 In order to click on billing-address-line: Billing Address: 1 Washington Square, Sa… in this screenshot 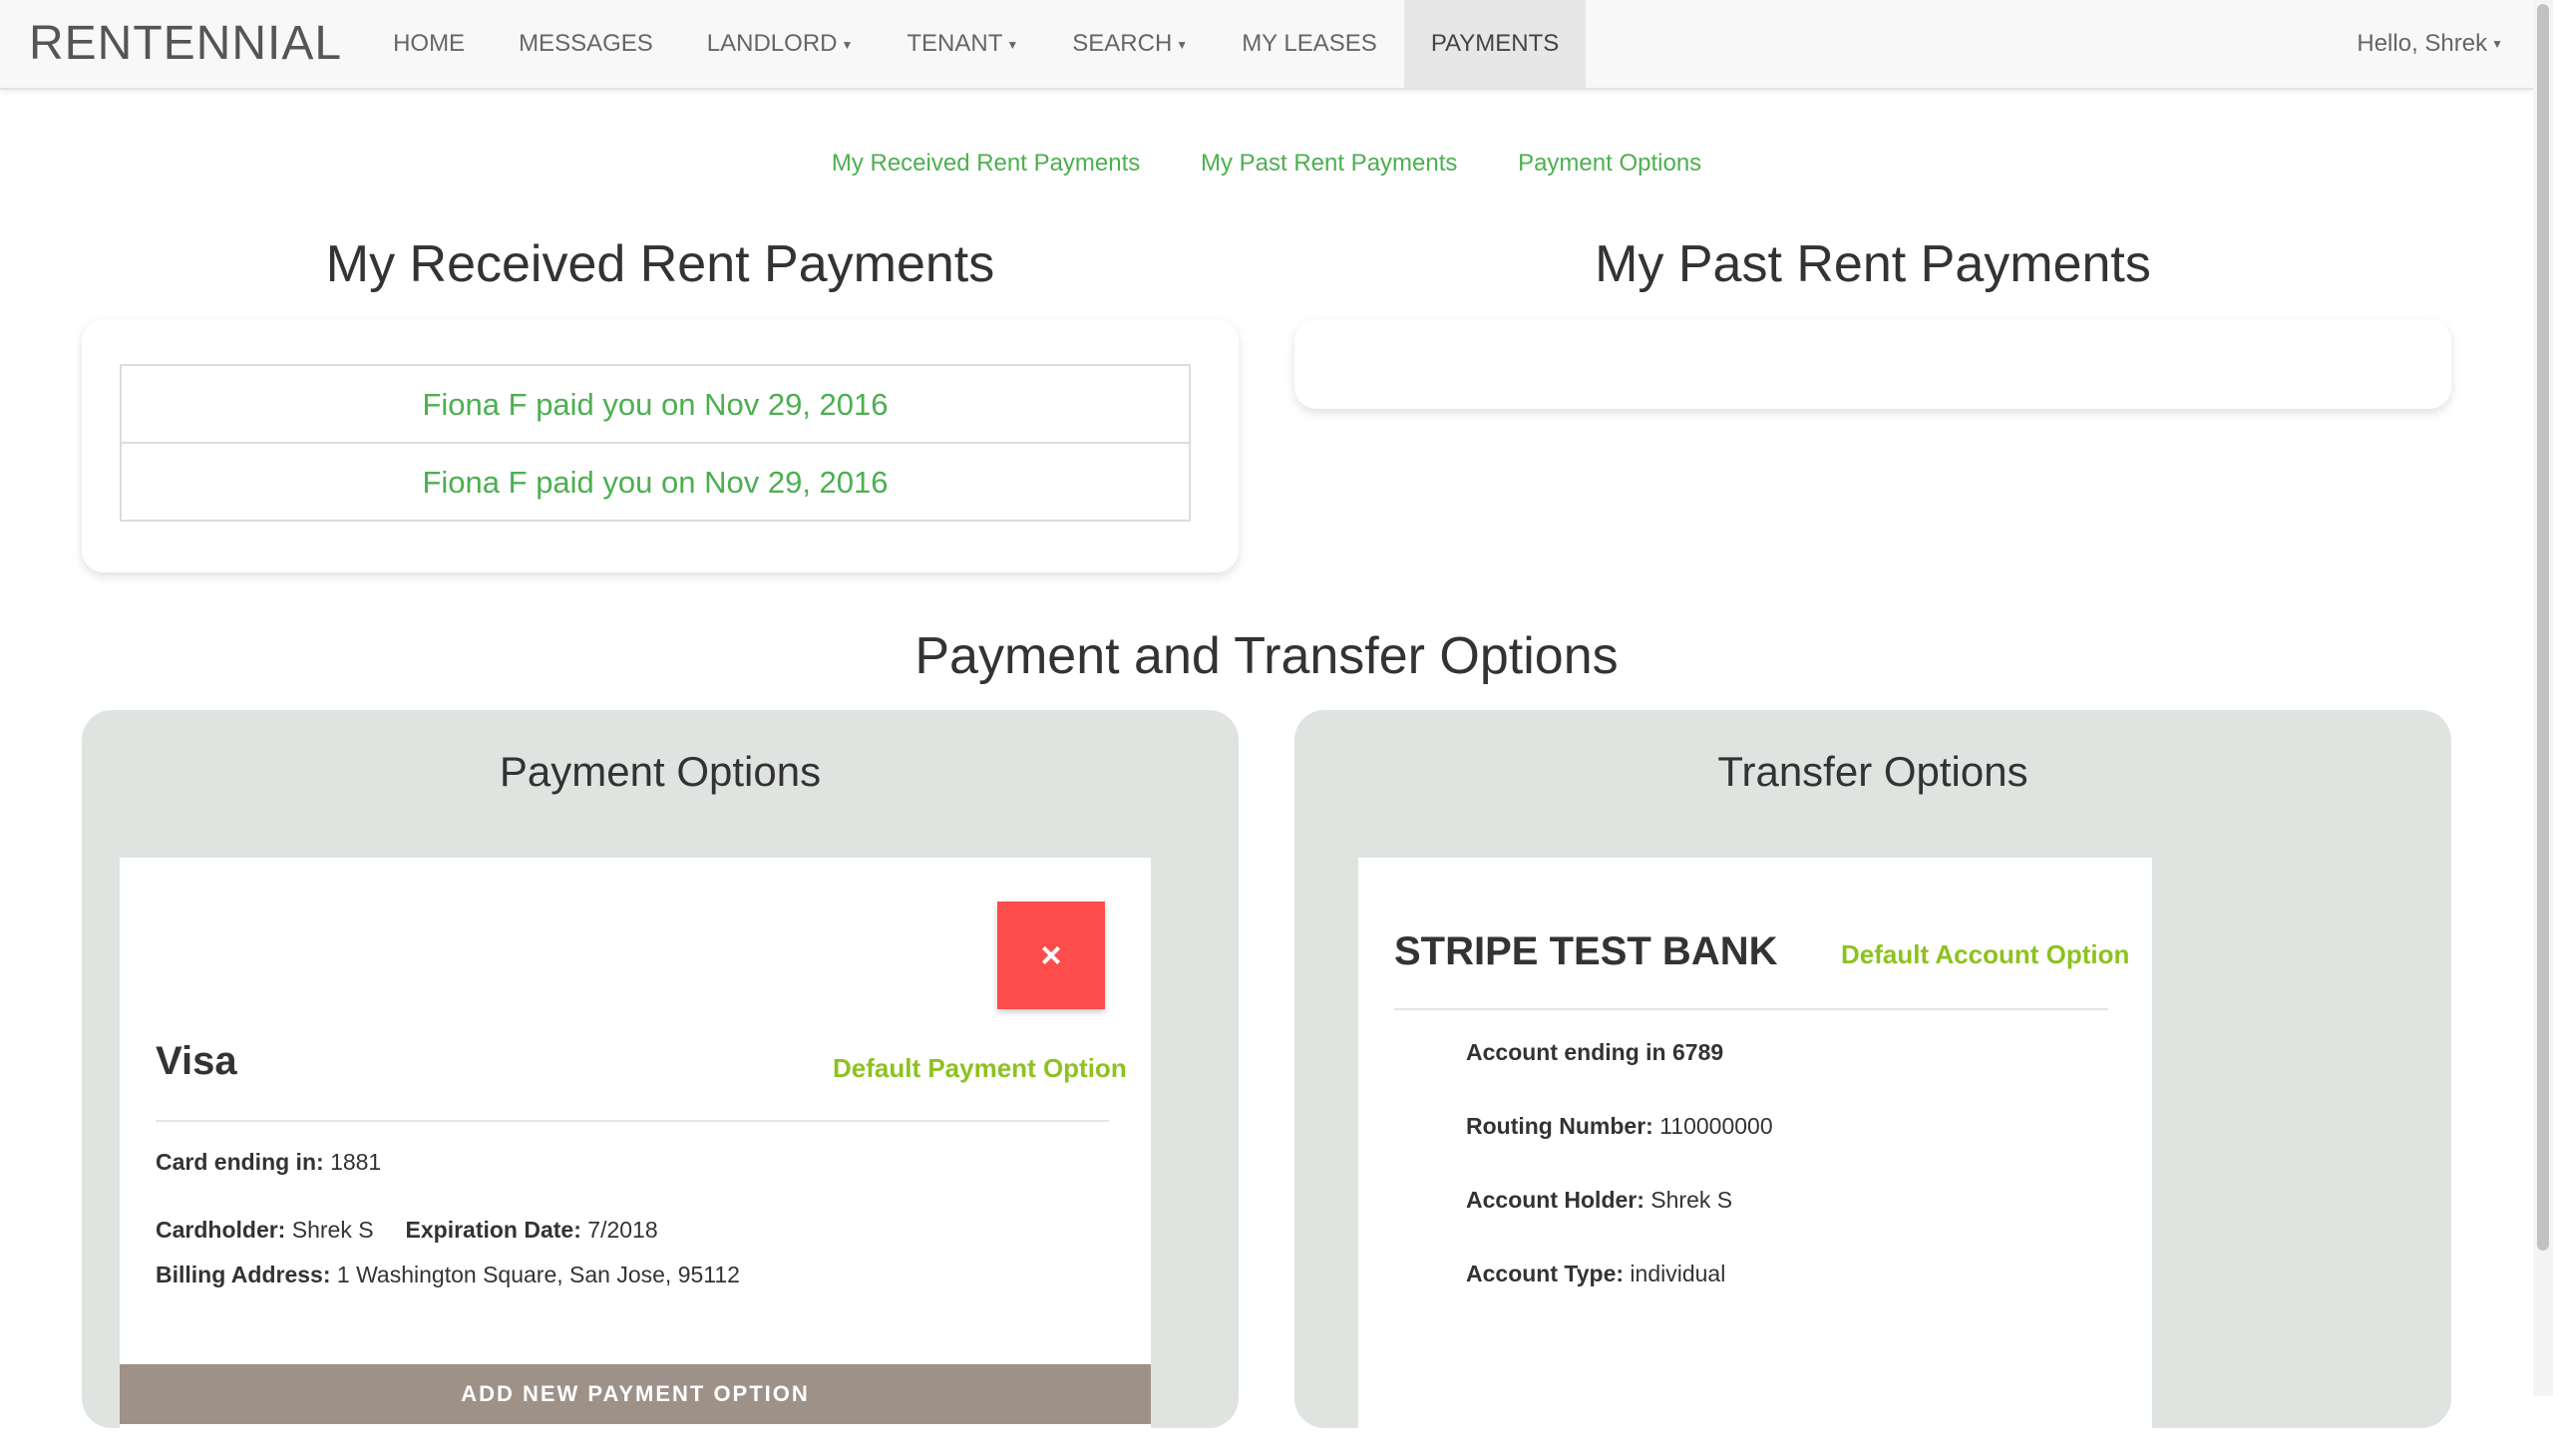, I will do `click(448, 1275)`.